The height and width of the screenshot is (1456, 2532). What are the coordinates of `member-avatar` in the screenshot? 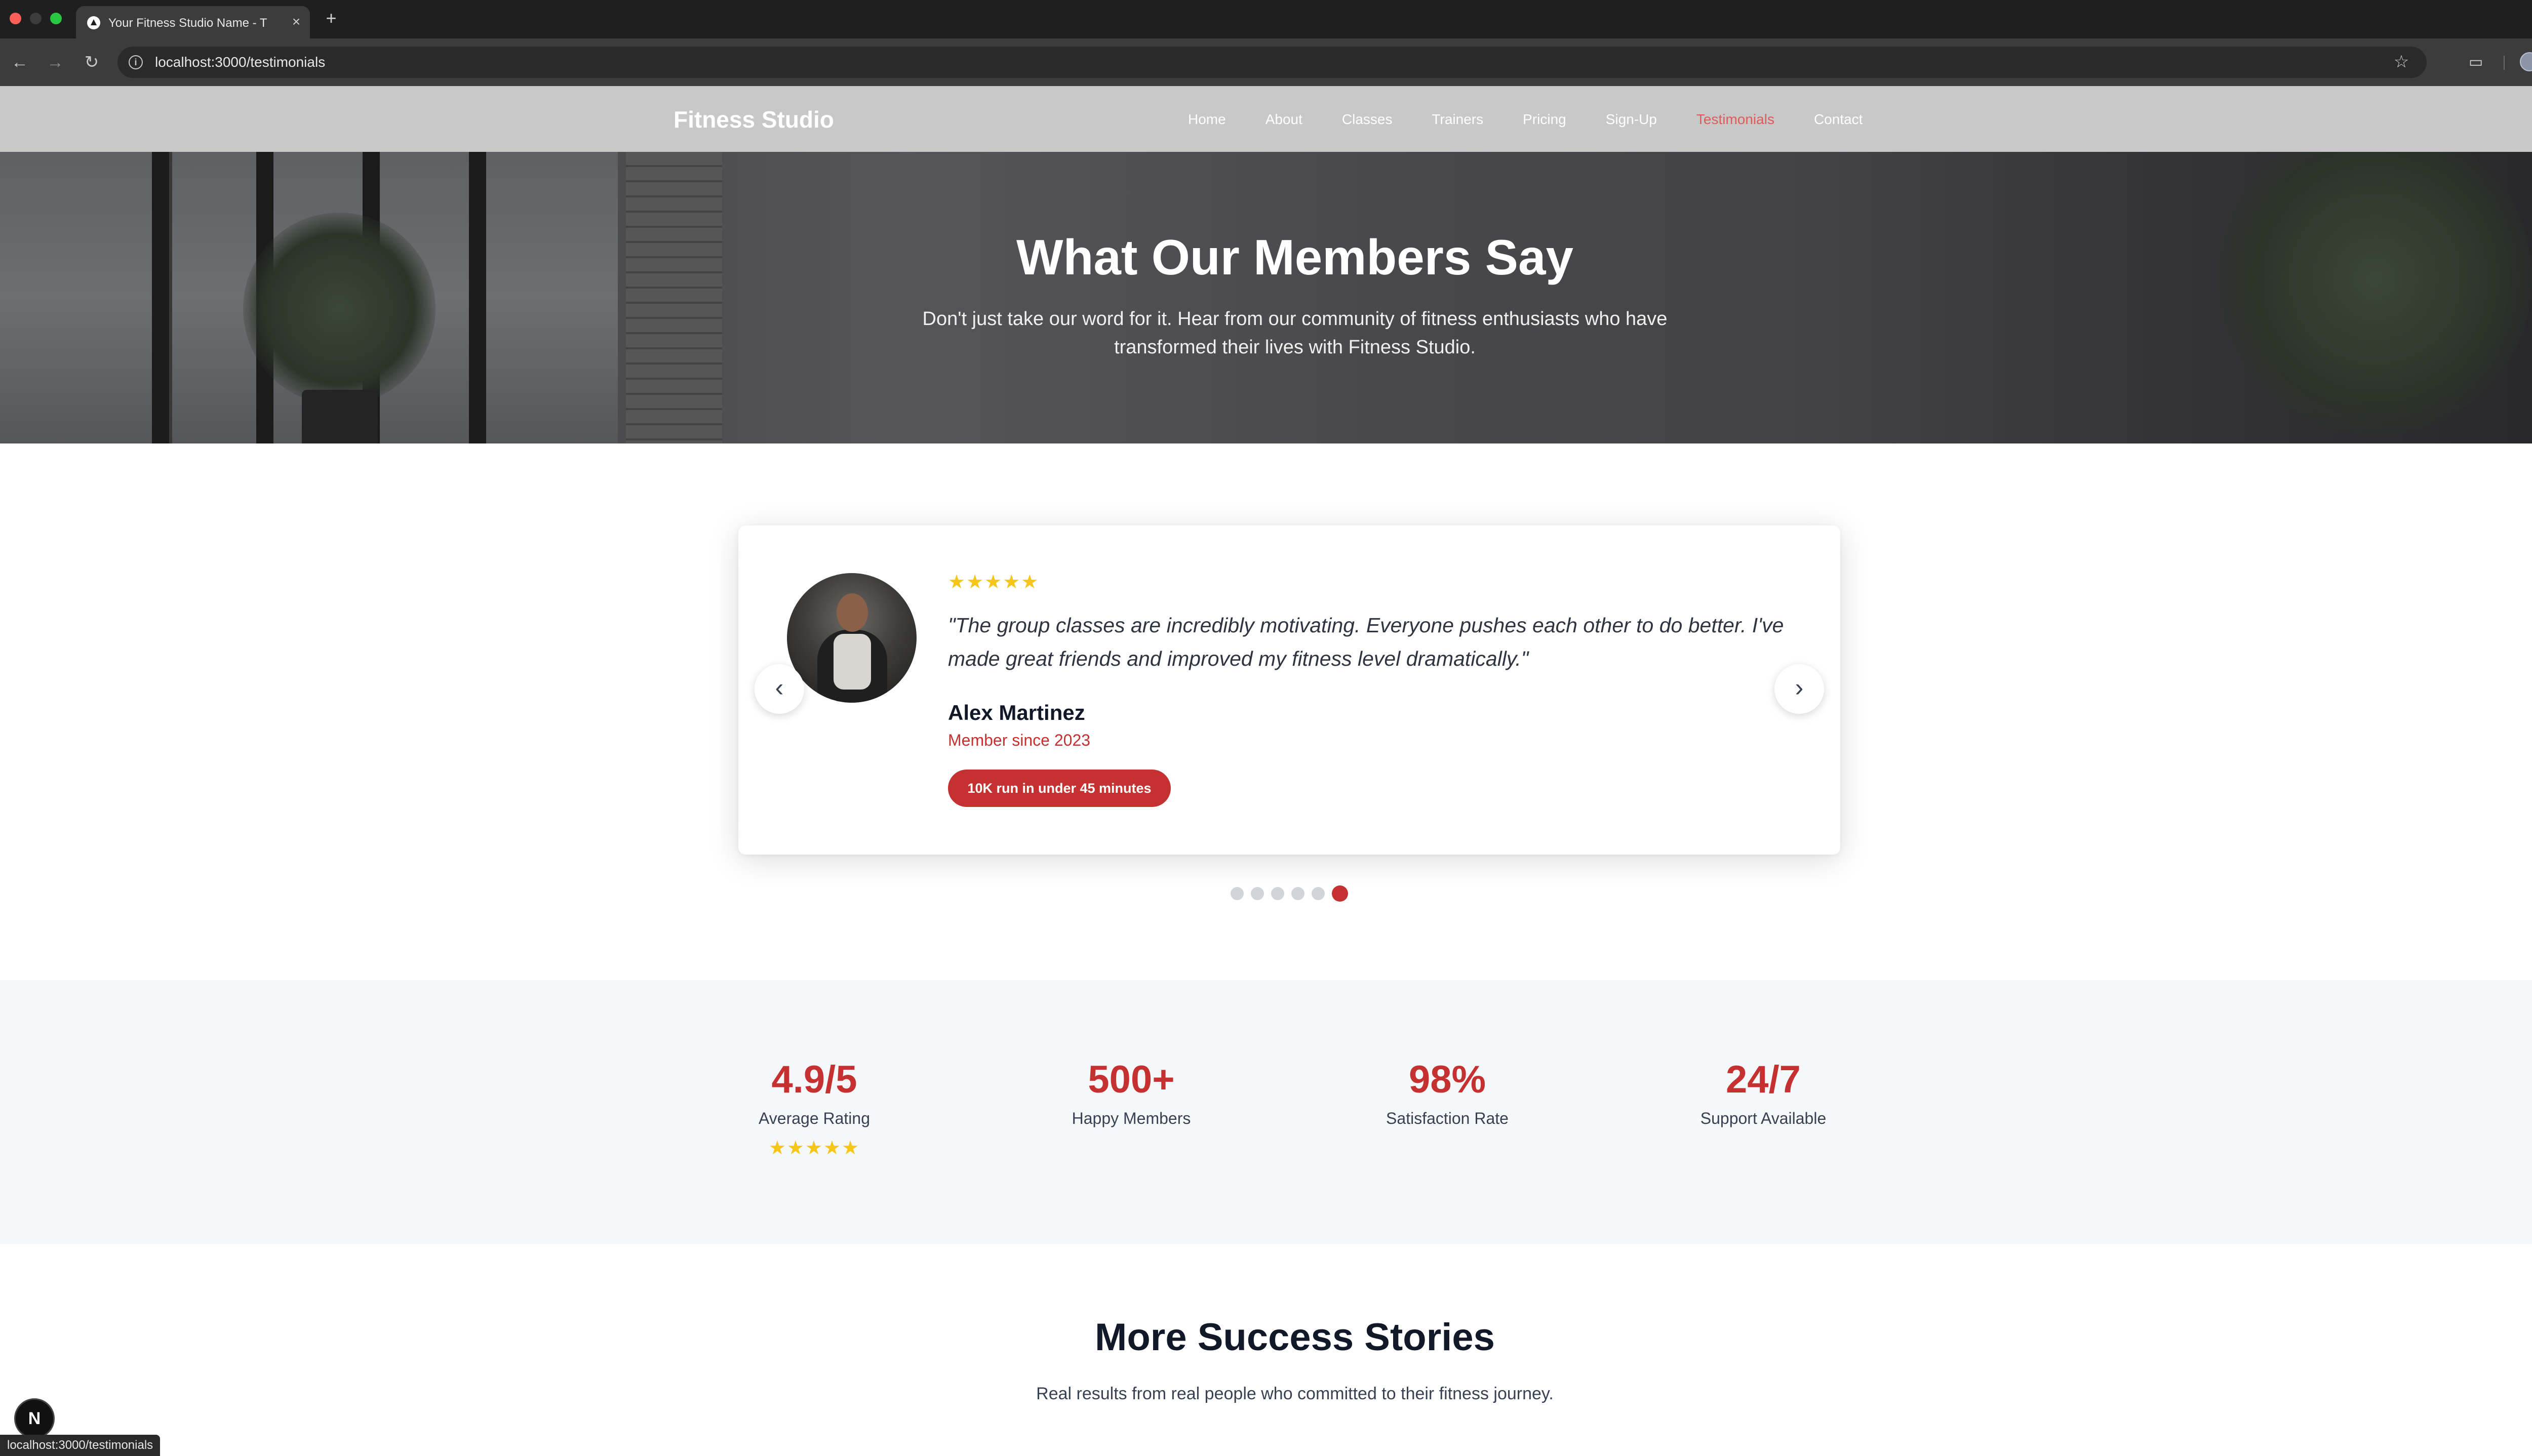 It's located at (852, 638).